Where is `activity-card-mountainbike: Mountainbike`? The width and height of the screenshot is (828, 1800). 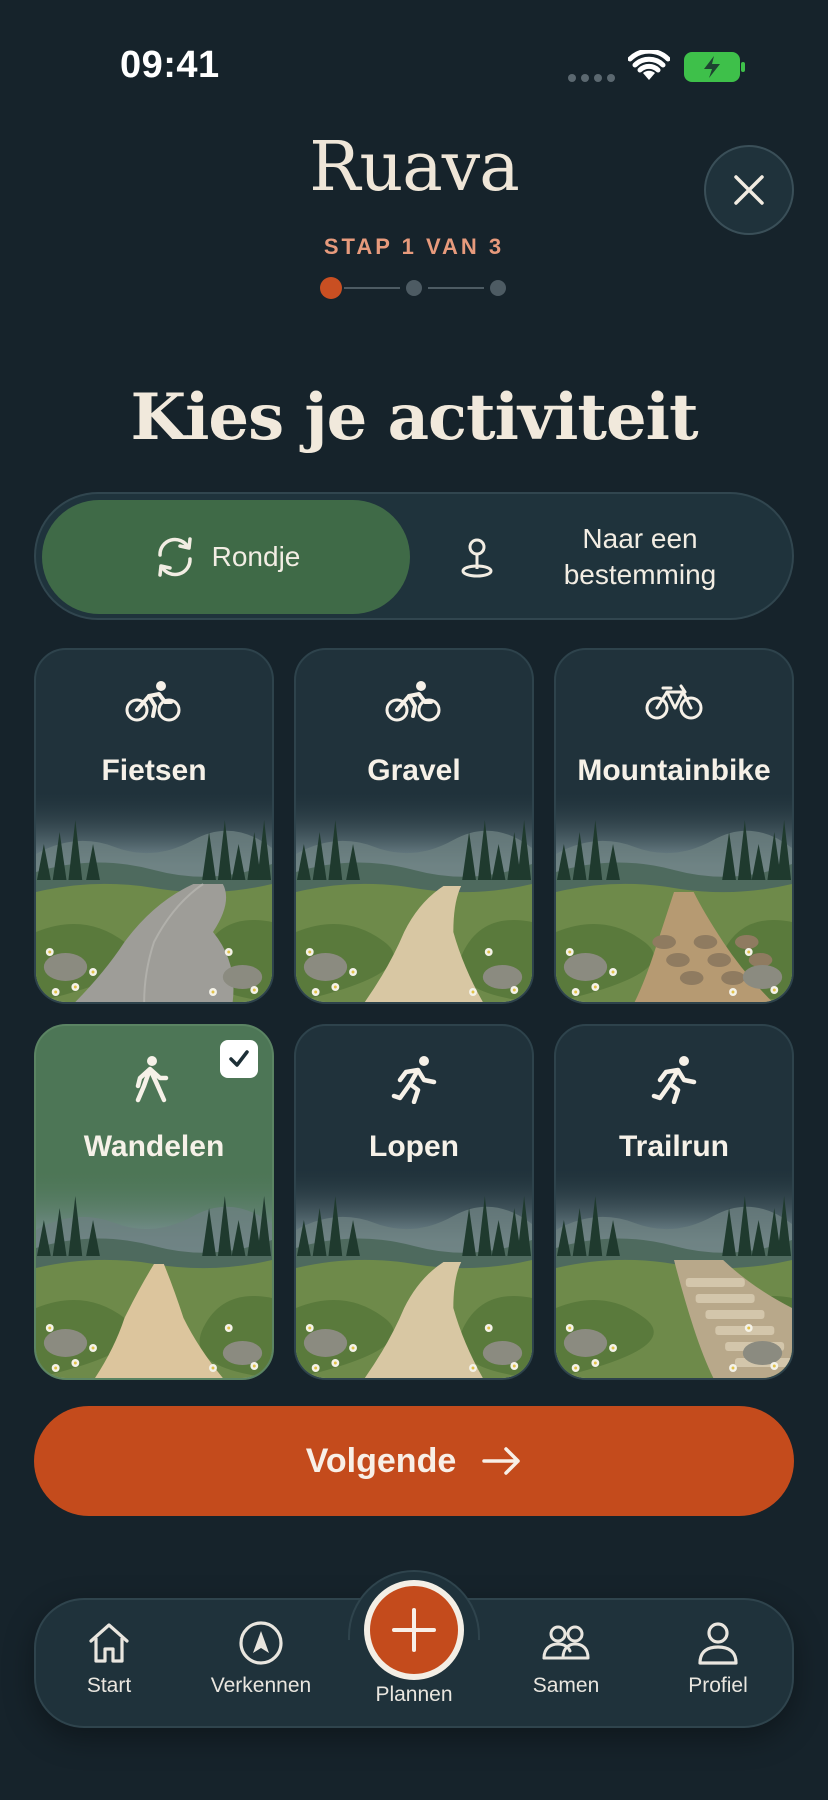 activity-card-mountainbike: Mountainbike is located at coordinates (674, 826).